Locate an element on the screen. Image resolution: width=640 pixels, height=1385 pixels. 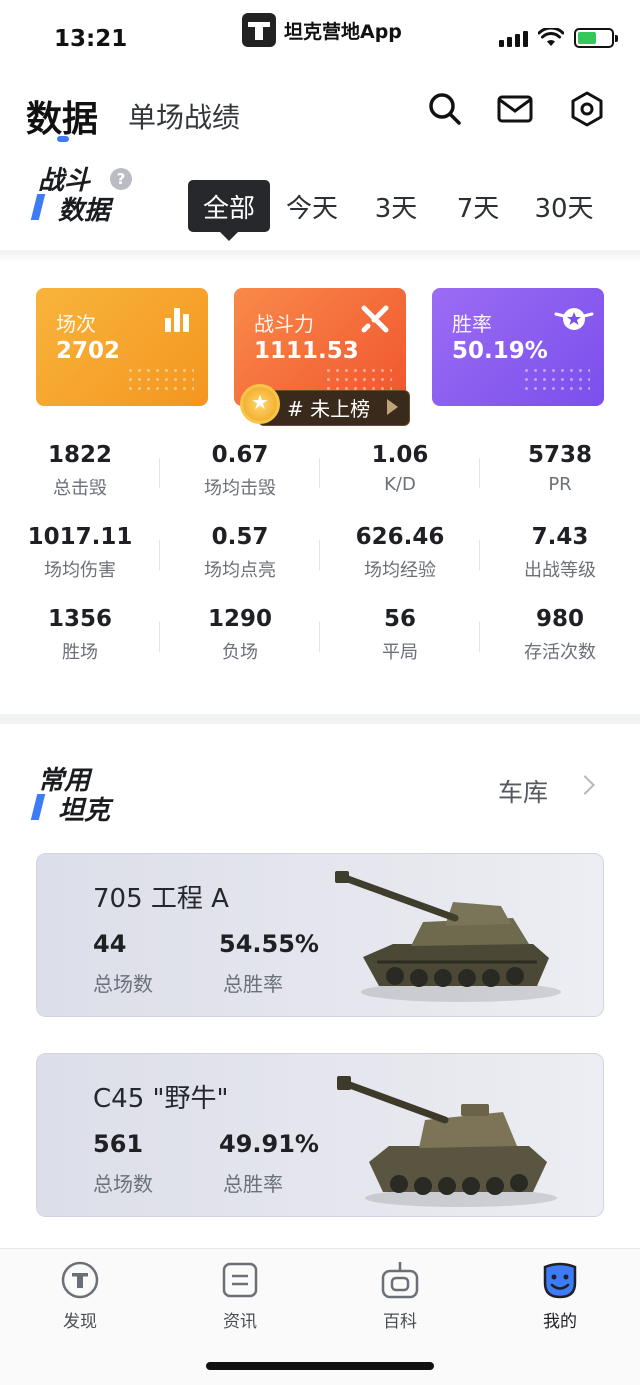
nav-wiki: 百科 is located at coordinates (400, 1295).